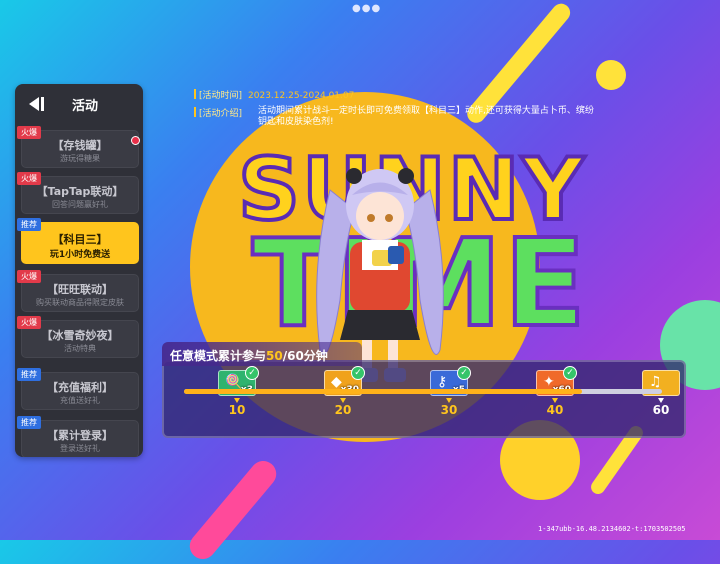 The height and width of the screenshot is (564, 720). What do you see at coordinates (612, 529) in the screenshot?
I see `build-id: 1-347ubb-16.48.2134602-t:1703502505` at bounding box center [612, 529].